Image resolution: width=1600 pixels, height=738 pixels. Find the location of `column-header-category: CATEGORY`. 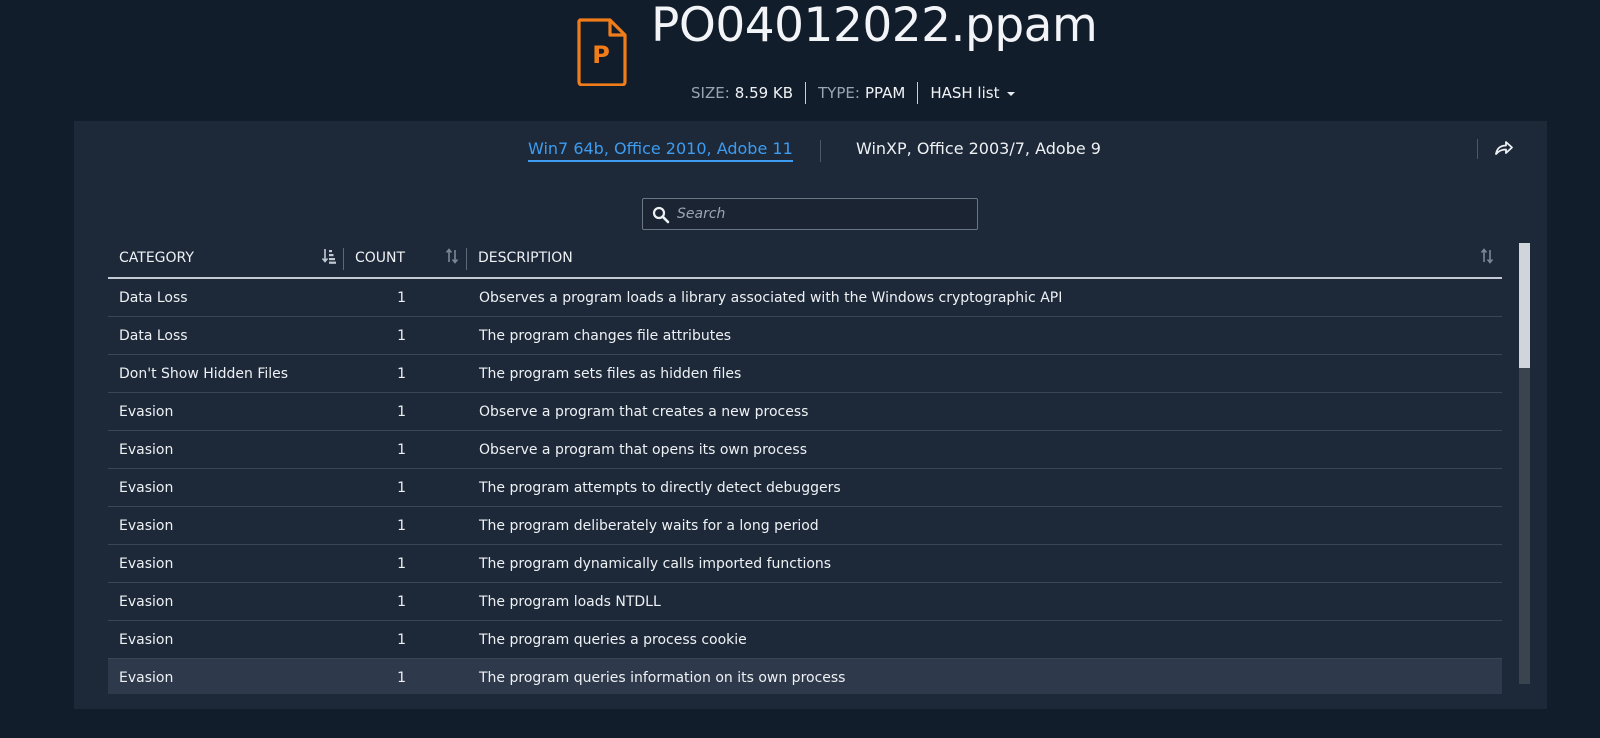

column-header-category: CATEGORY is located at coordinates (226, 259).